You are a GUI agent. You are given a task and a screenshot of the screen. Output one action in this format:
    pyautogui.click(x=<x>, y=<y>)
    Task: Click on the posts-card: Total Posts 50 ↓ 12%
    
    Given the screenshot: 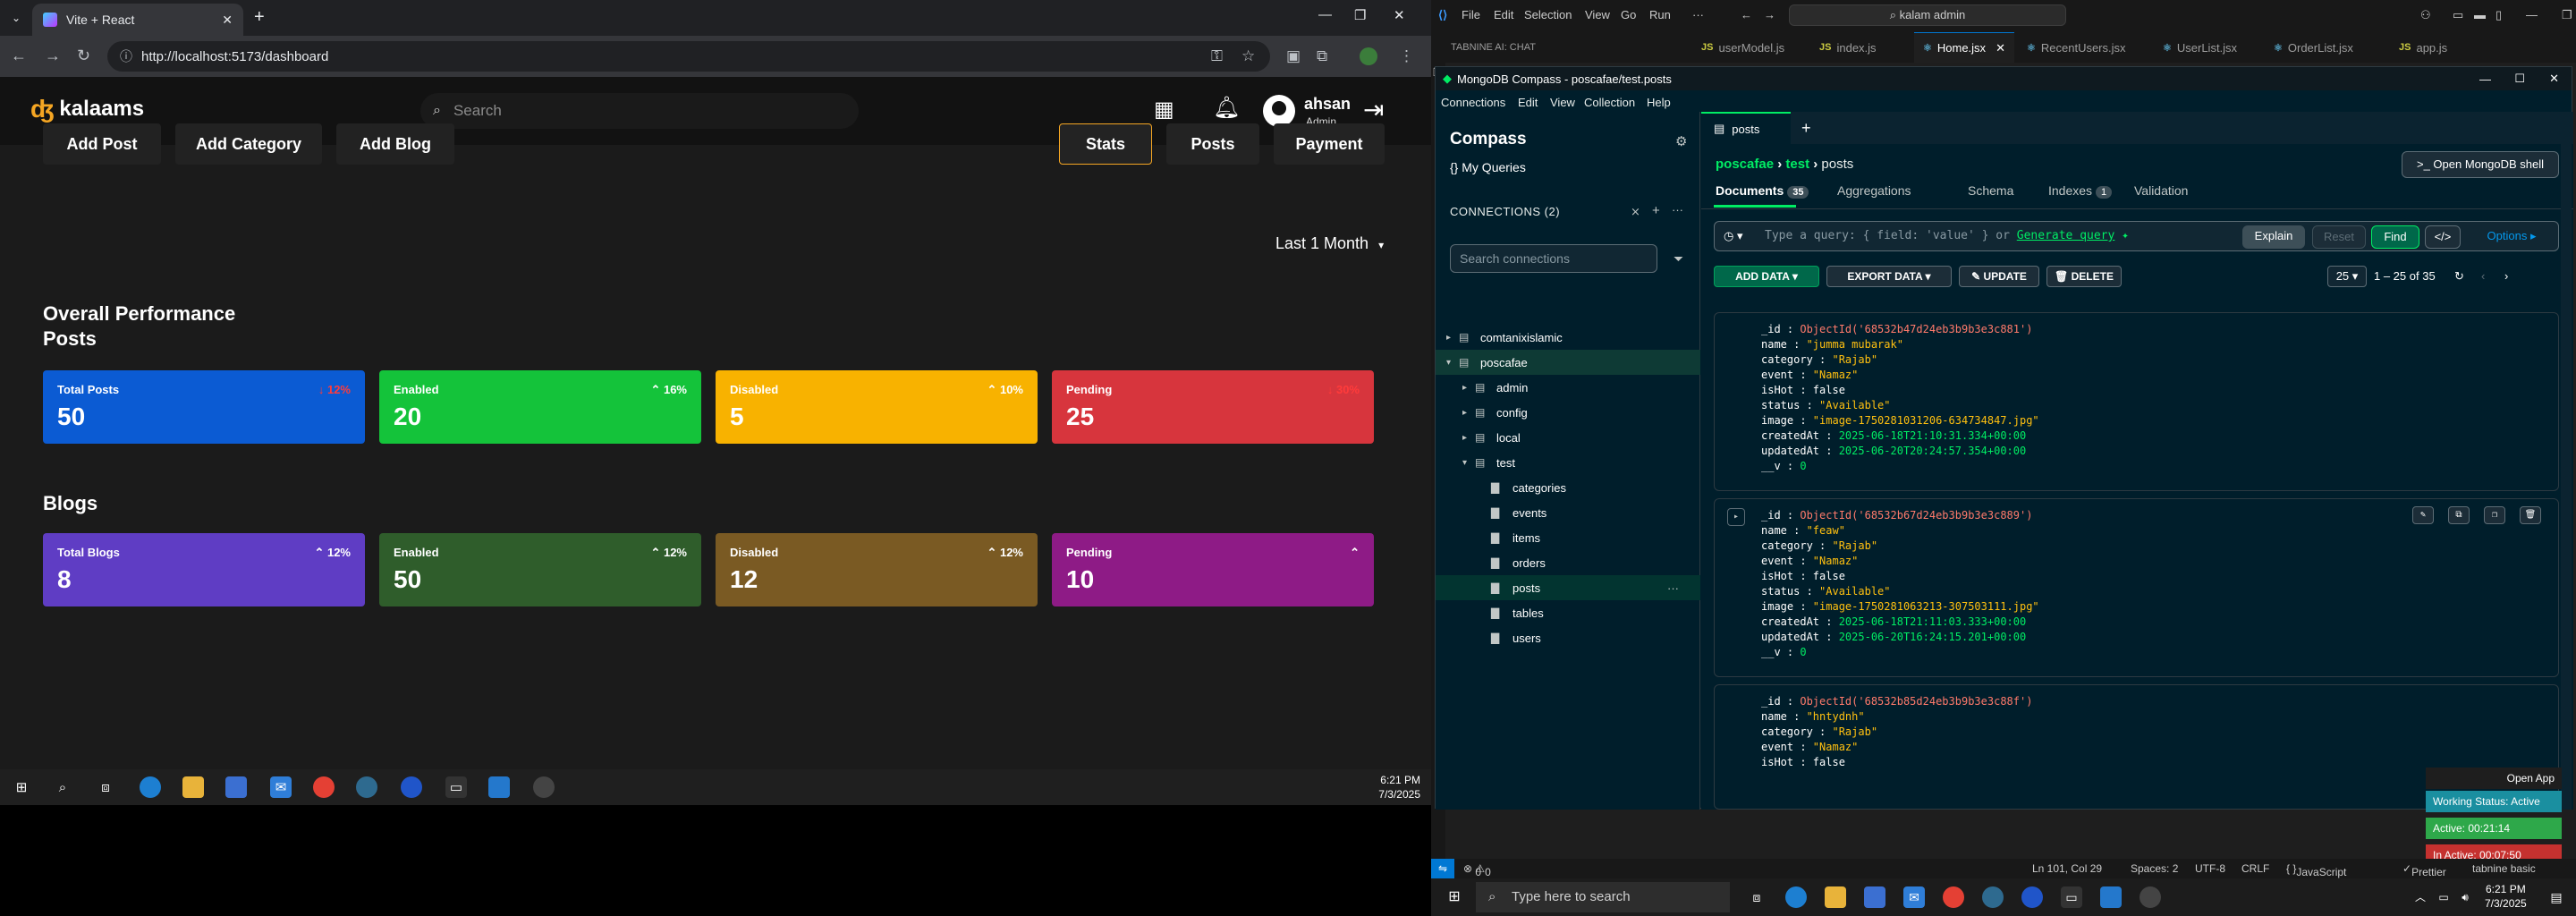 What is the action you would take?
    pyautogui.click(x=204, y=407)
    